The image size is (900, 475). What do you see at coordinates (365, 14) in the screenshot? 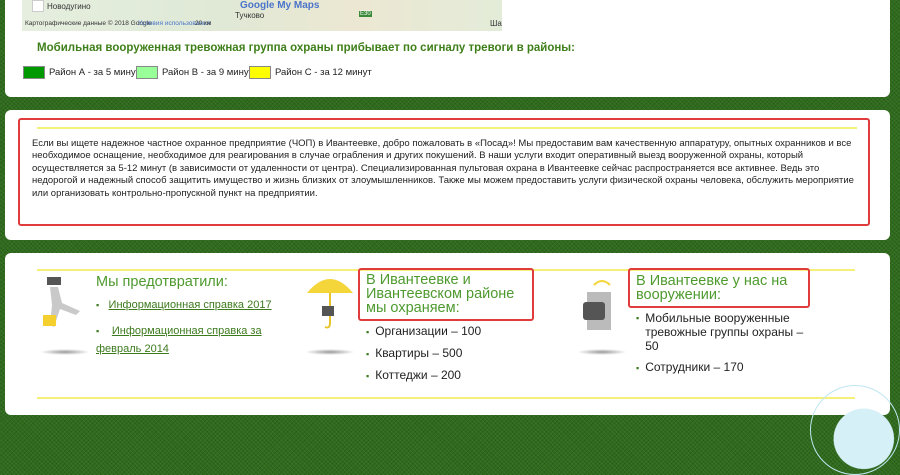
I see `road-label: E30` at bounding box center [365, 14].